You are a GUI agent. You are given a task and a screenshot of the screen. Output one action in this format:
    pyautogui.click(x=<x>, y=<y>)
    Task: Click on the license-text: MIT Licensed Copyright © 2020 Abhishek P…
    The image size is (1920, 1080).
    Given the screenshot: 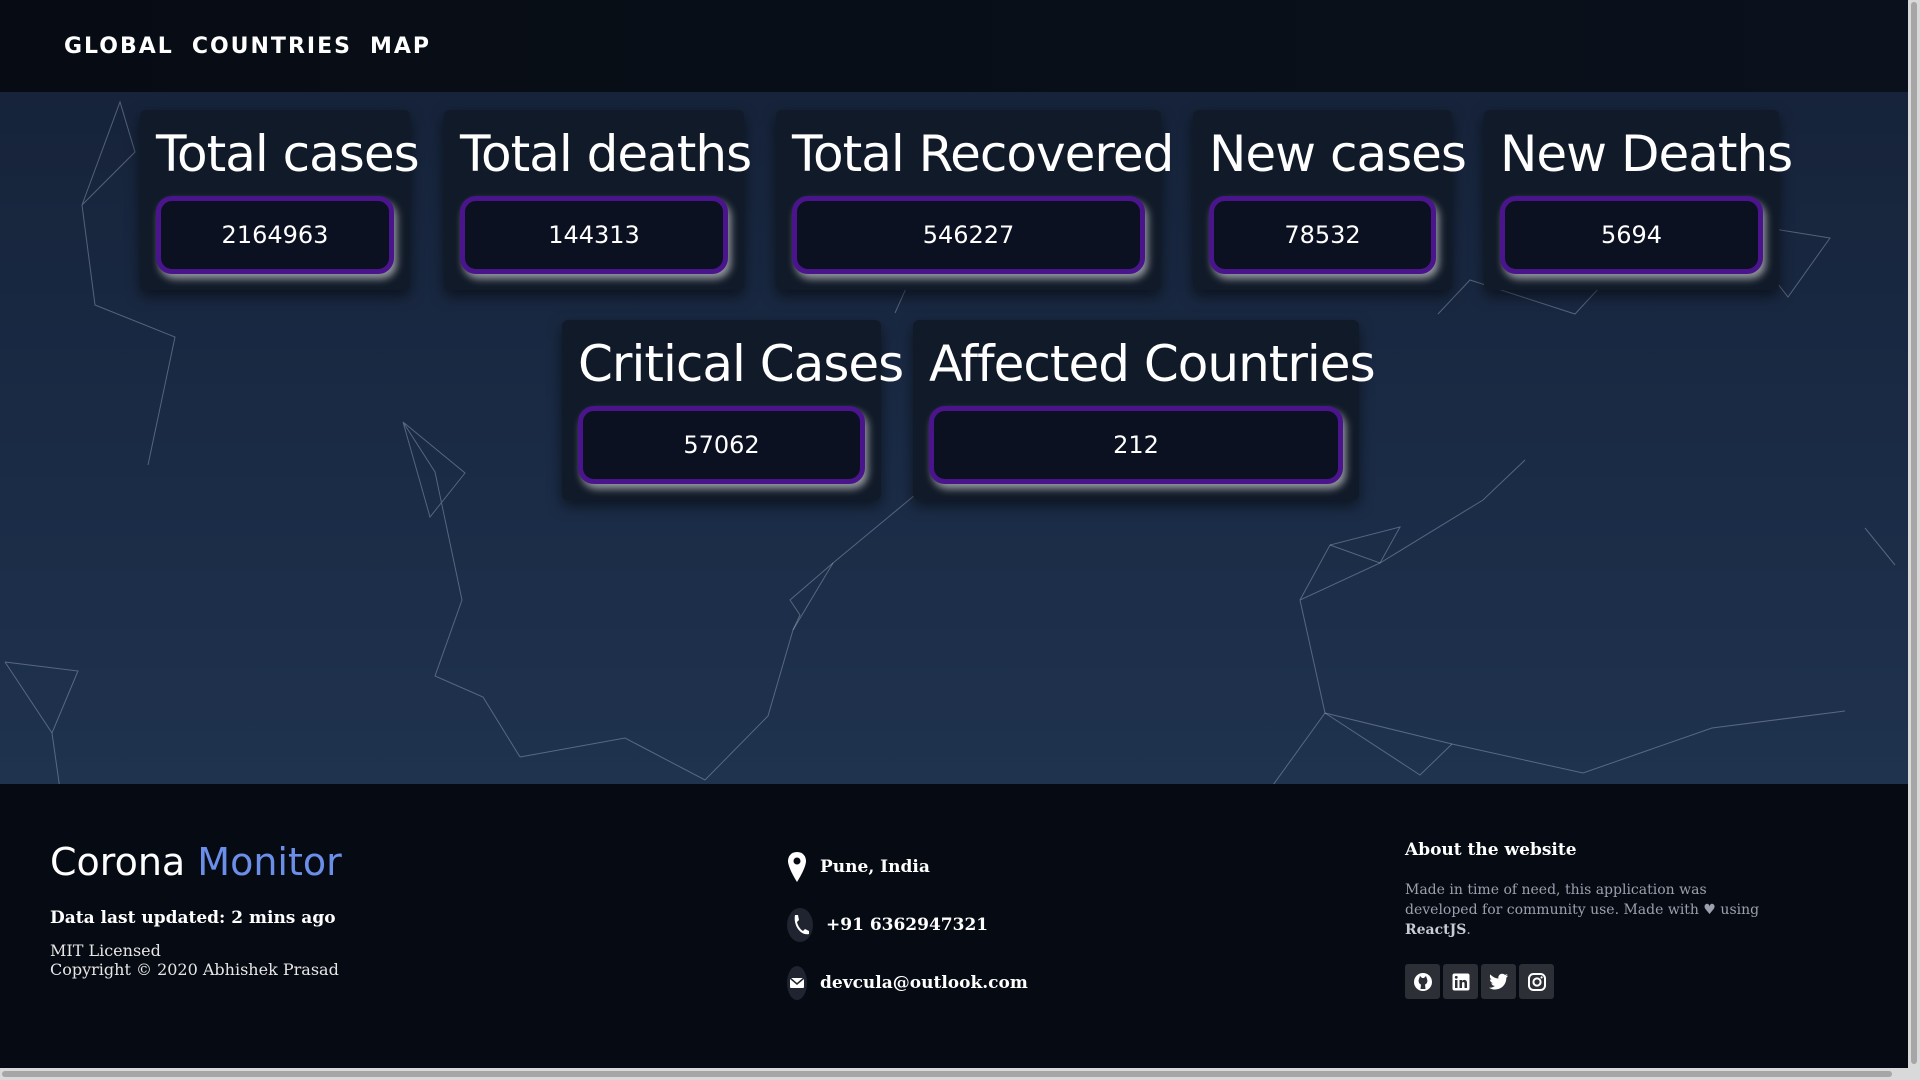 What is the action you would take?
    pyautogui.click(x=194, y=960)
    